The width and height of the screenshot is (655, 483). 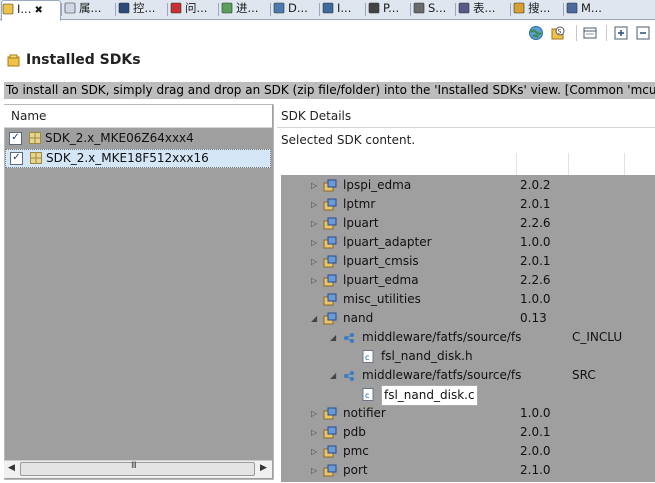 I want to click on tab-installed-sdks: I... ✖, so click(x=31, y=10).